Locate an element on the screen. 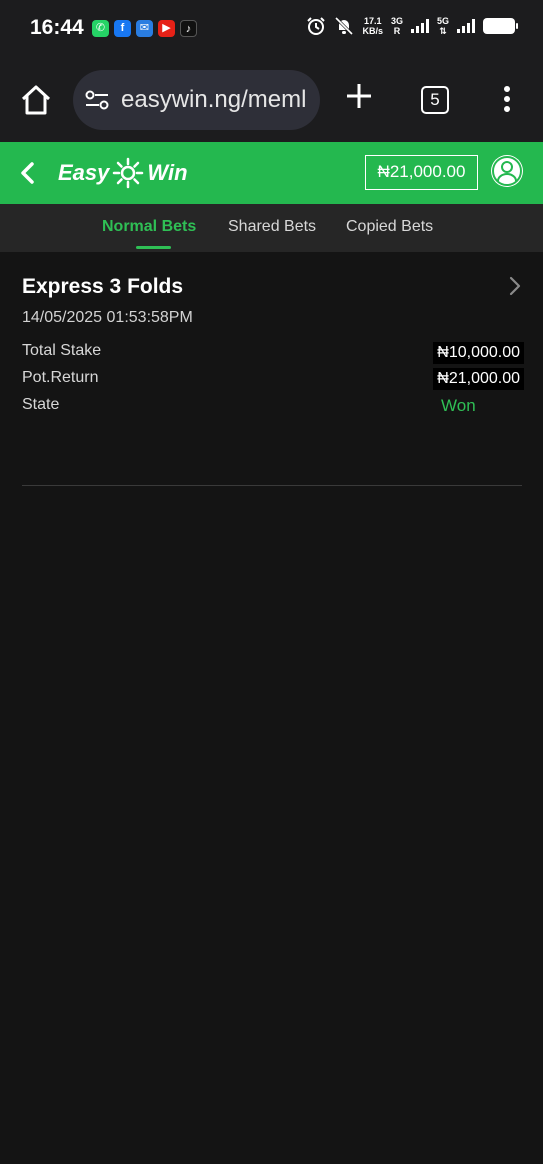 The image size is (543, 1164). sim1-label: 3G is located at coordinates (396, 21).